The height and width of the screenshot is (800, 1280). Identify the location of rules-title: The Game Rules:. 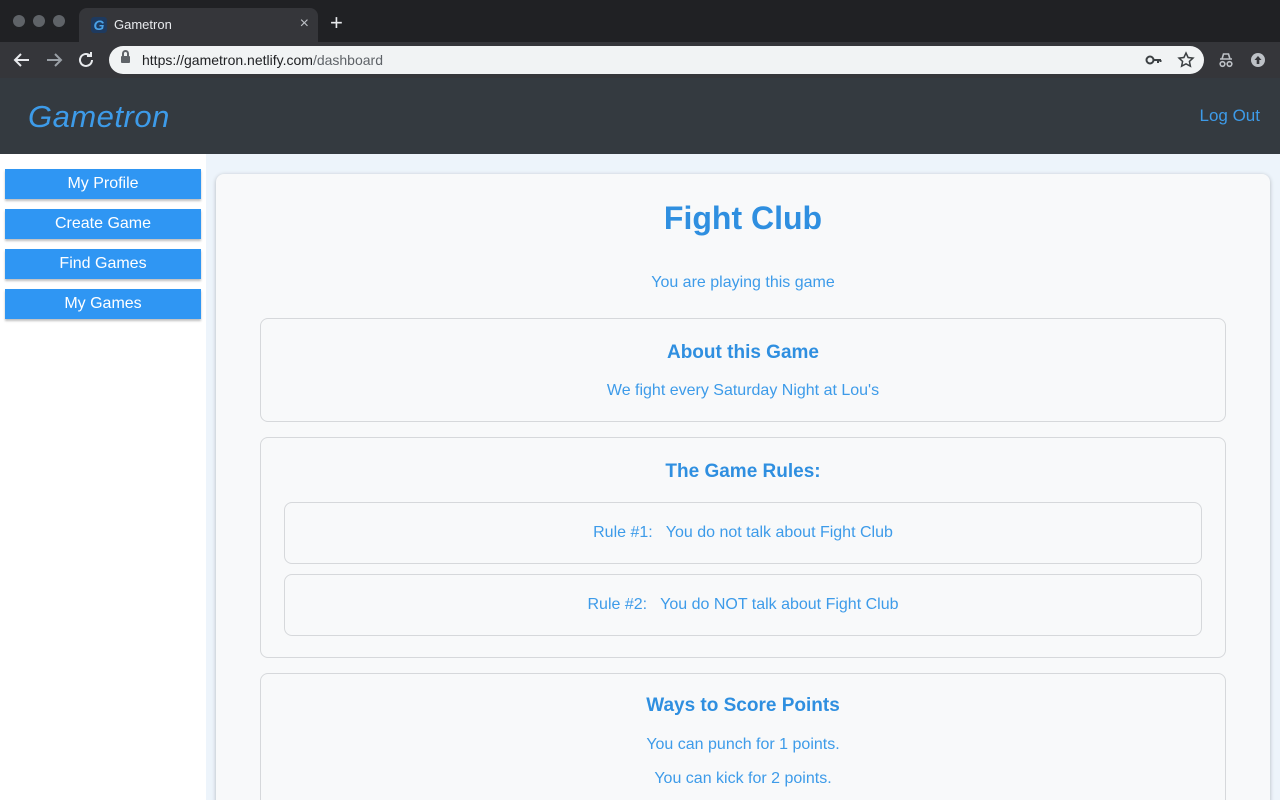
(743, 471).